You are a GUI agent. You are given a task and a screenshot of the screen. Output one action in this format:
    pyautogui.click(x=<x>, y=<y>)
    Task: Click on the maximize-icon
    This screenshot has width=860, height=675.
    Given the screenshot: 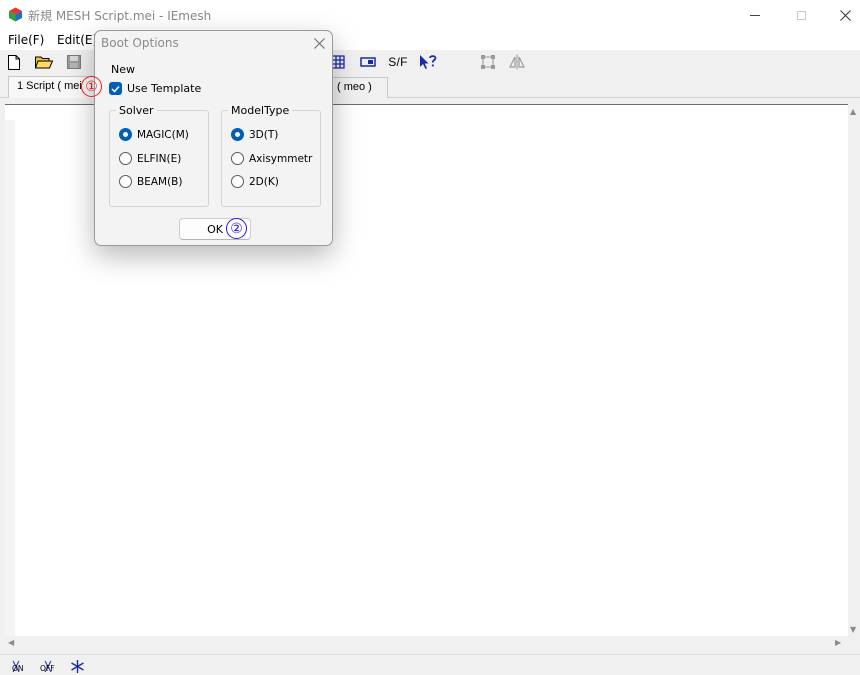 What is the action you would take?
    pyautogui.click(x=801, y=15)
    